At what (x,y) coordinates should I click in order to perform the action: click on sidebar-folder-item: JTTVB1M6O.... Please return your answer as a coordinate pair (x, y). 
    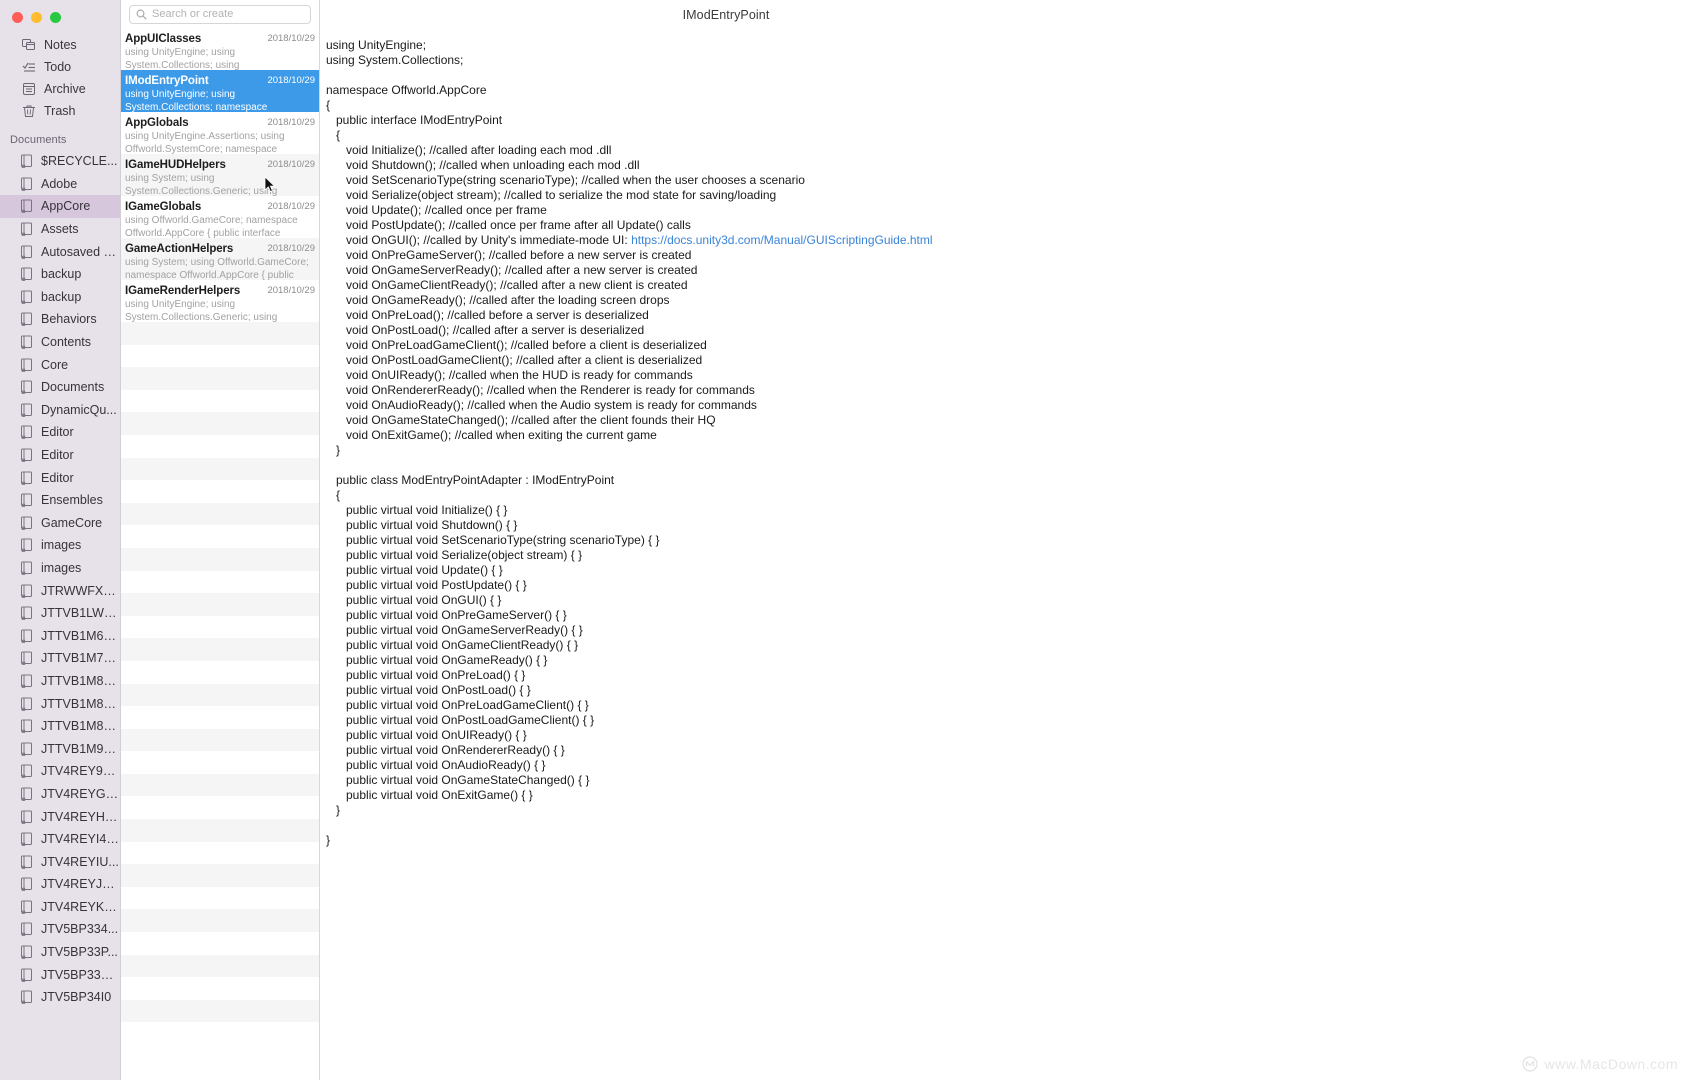
    Looking at the image, I should click on (60, 635).